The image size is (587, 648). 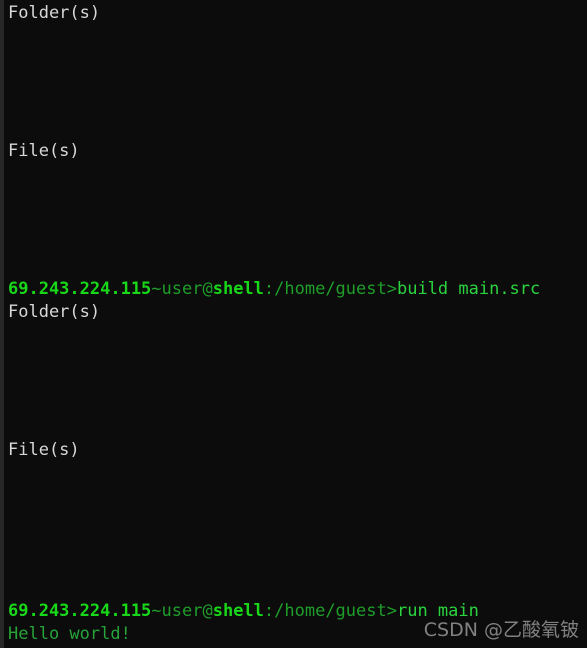 What do you see at coordinates (468, 289) in the screenshot?
I see `command-text-1: build main.src` at bounding box center [468, 289].